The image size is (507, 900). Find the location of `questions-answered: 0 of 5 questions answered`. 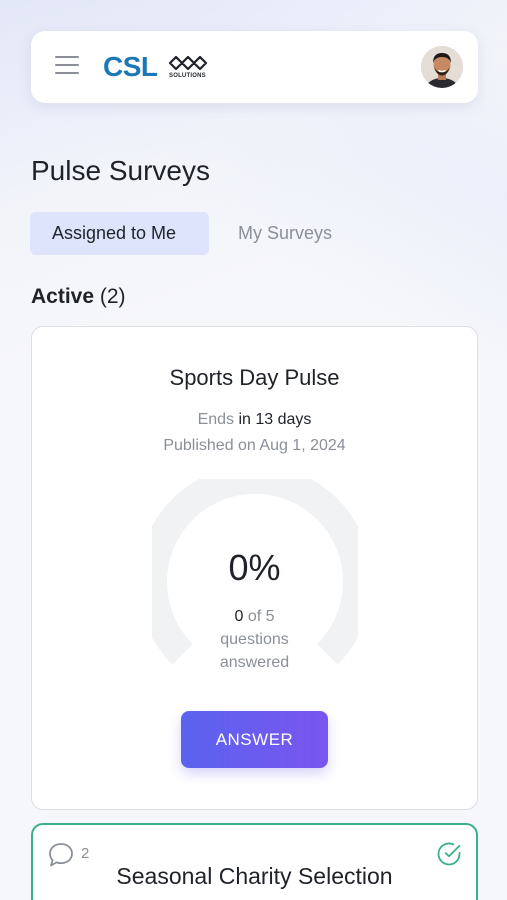

questions-answered: 0 of 5 questions answered is located at coordinates (254, 639).